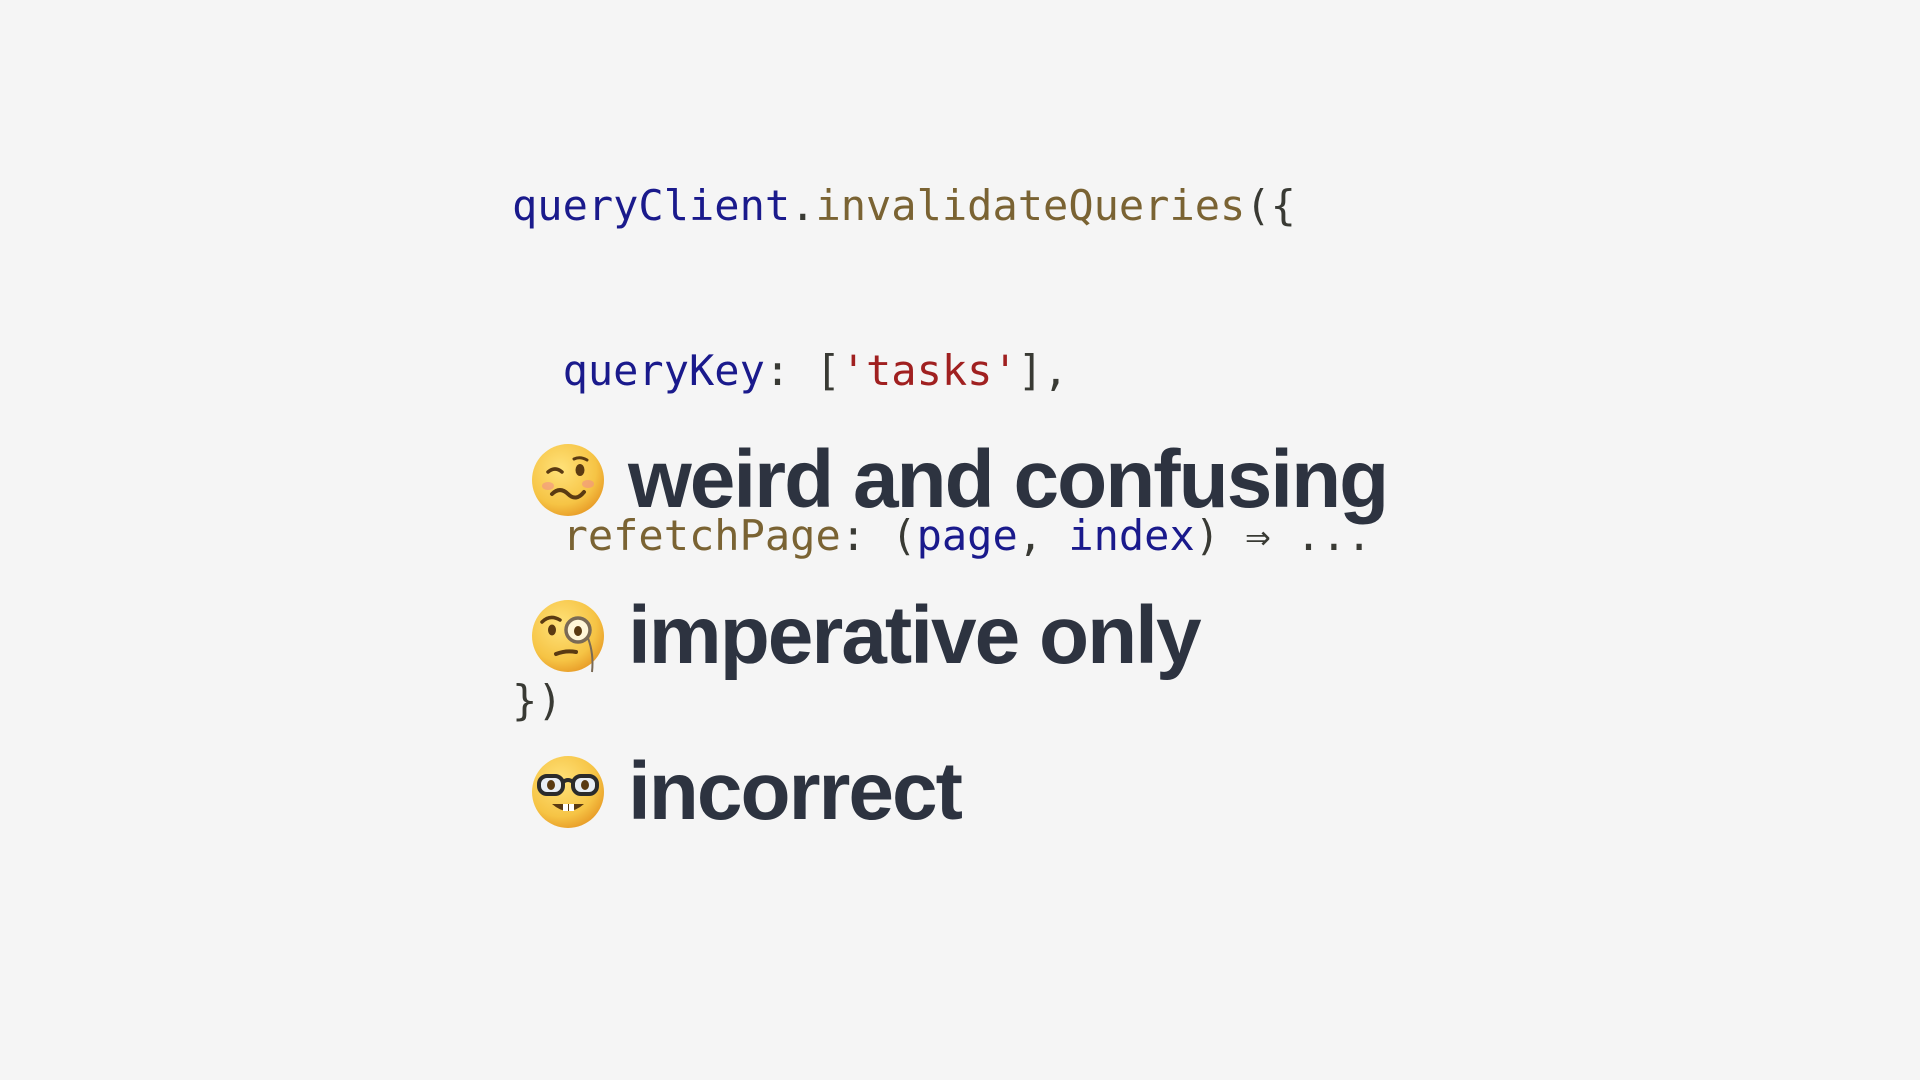 The width and height of the screenshot is (1920, 1080). I want to click on code-line-1: queryClient.invalidateQueries({, so click(942, 205).